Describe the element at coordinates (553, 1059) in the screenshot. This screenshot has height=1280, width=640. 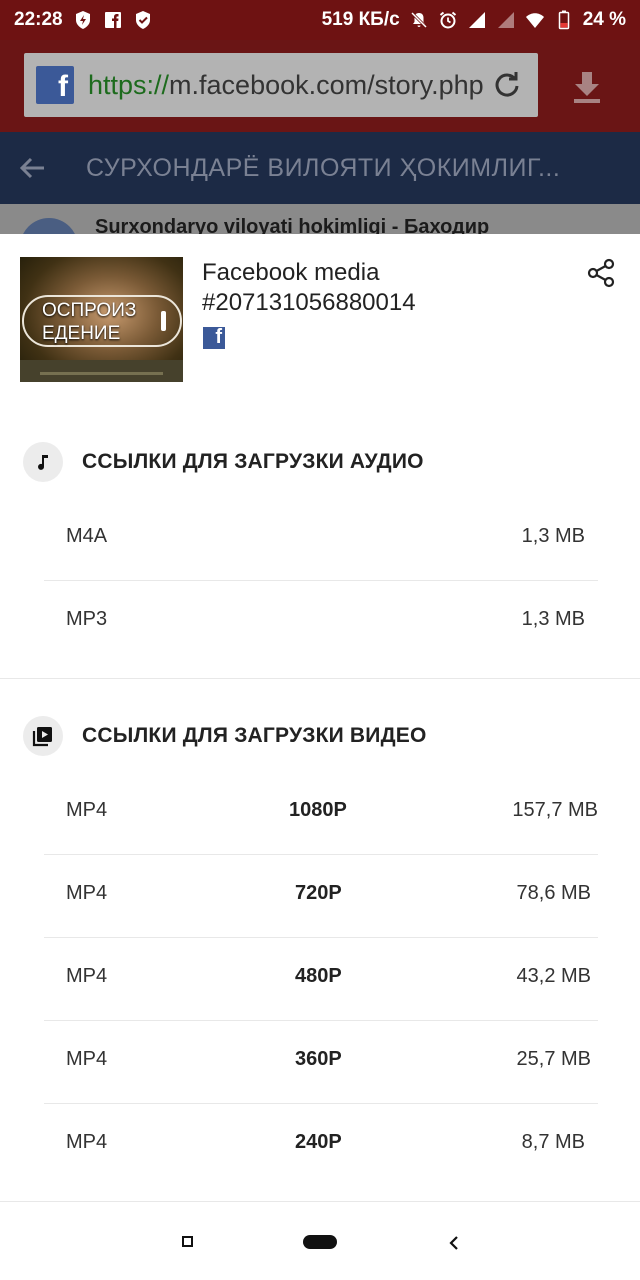
I see `file-size: 25,7 MB` at that location.